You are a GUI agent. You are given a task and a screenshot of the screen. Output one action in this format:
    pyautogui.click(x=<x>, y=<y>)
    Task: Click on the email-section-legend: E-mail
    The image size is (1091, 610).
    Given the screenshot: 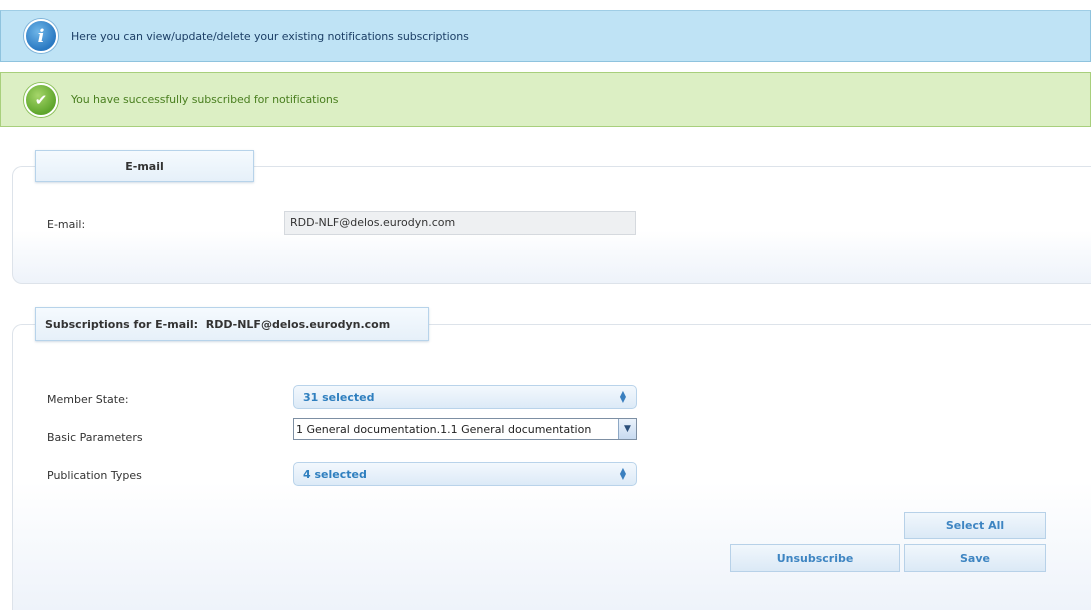 What is the action you would take?
    pyautogui.click(x=144, y=166)
    